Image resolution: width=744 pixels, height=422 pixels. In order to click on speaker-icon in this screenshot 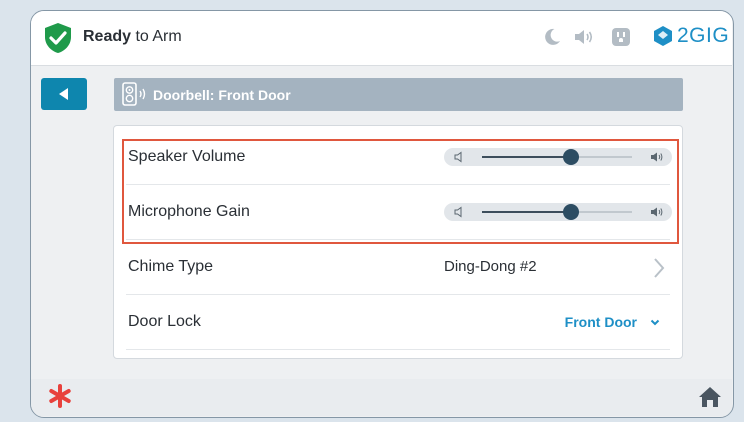, I will do `click(584, 37)`.